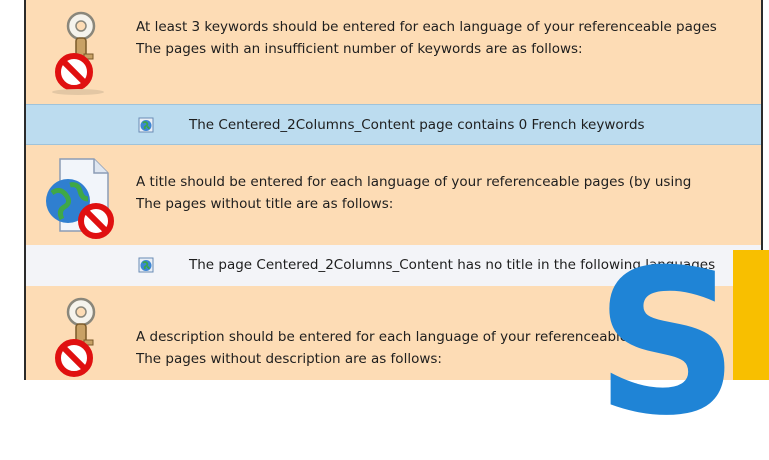 This screenshot has height=460, width=769. Describe the element at coordinates (80, 198) in the screenshot. I see `globe-document-forbidden-icon` at that location.